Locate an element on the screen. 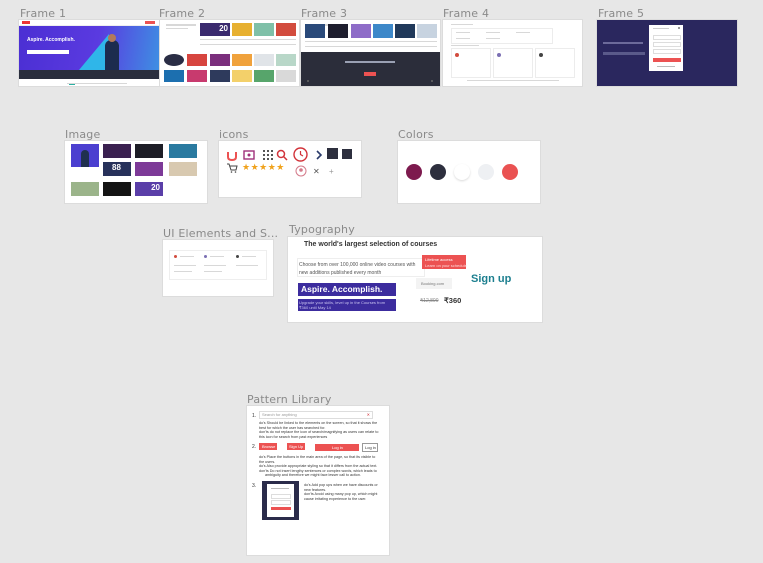  image-hero-thumb is located at coordinates (85, 155).